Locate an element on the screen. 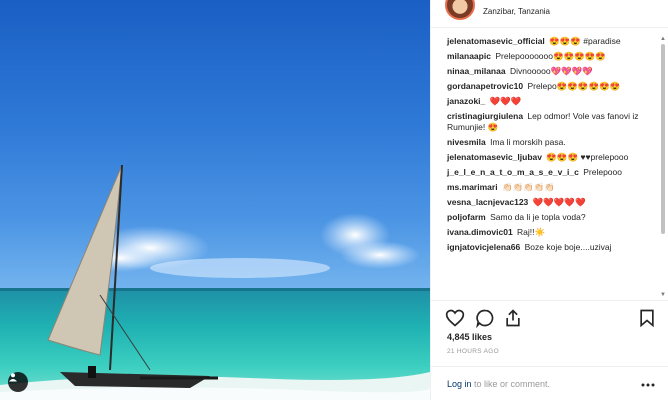  comment-item: jelenatomasevic_ljubav 😍😍😍 ♥♥prelepooo is located at coordinates (553, 157).